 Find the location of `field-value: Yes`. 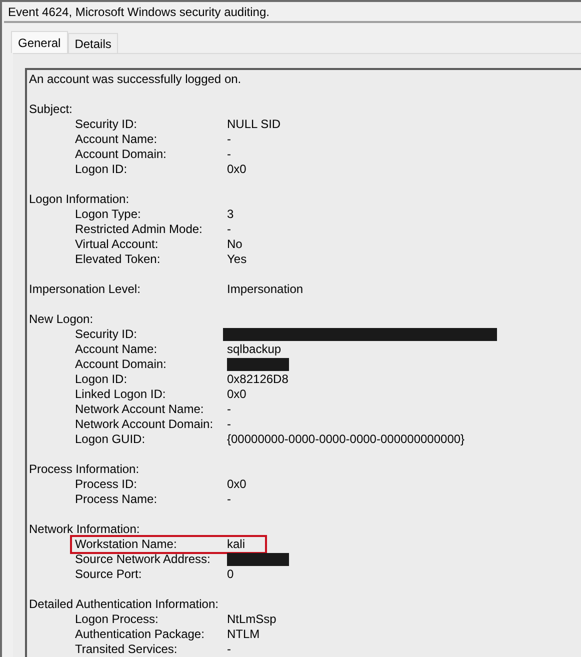

field-value: Yes is located at coordinates (237, 259).